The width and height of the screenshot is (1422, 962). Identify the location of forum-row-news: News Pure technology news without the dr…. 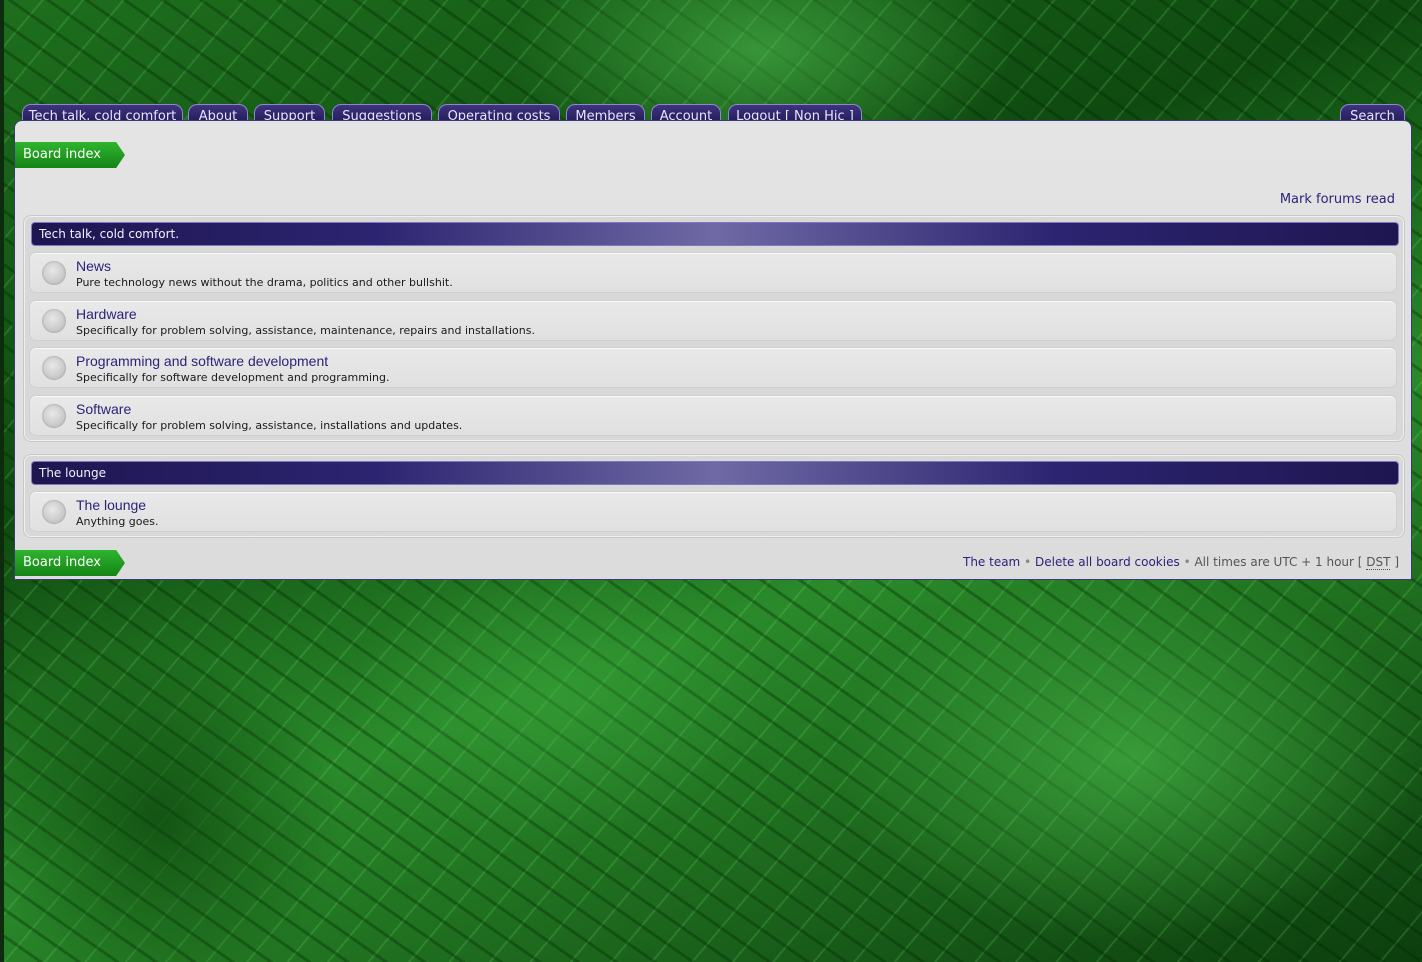
(713, 272).